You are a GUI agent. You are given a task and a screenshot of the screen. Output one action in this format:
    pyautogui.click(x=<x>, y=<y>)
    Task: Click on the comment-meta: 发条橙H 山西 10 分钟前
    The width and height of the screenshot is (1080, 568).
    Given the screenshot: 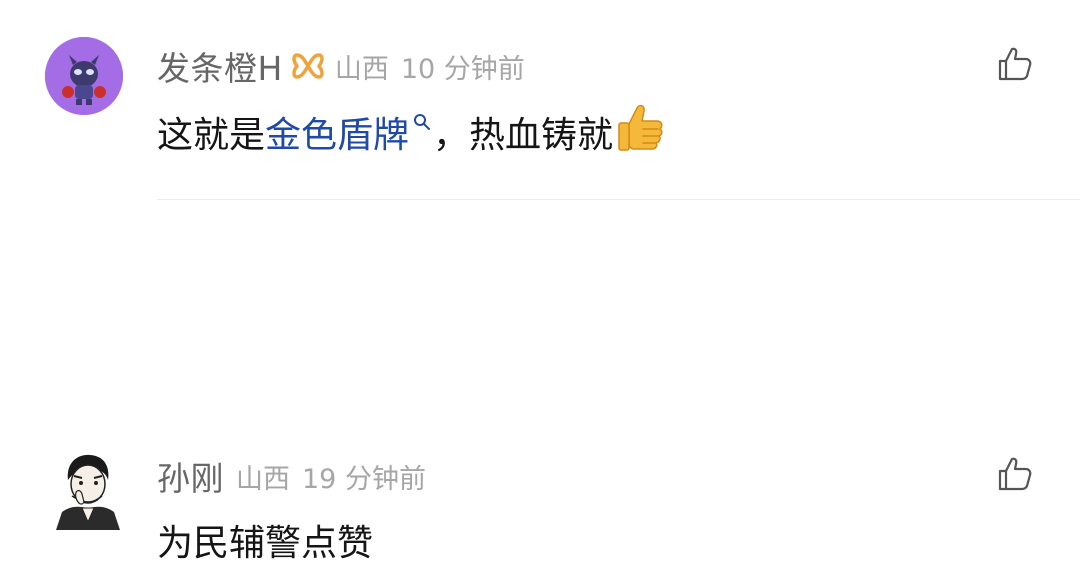 What is the action you would take?
    pyautogui.click(x=341, y=66)
    